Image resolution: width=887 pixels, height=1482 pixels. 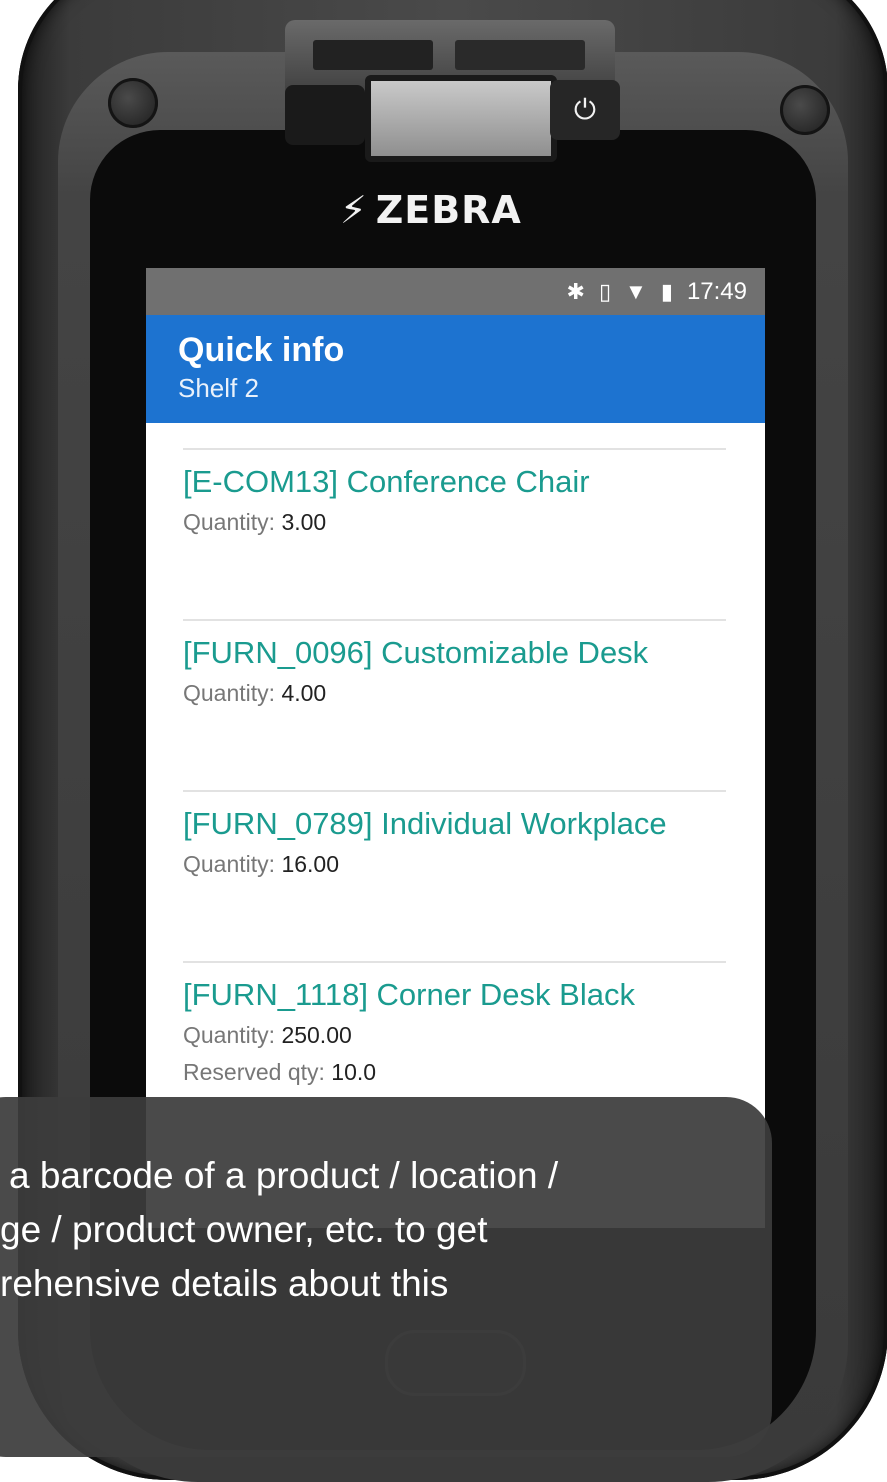 I want to click on reserved-value: 10.0, so click(x=354, y=1072).